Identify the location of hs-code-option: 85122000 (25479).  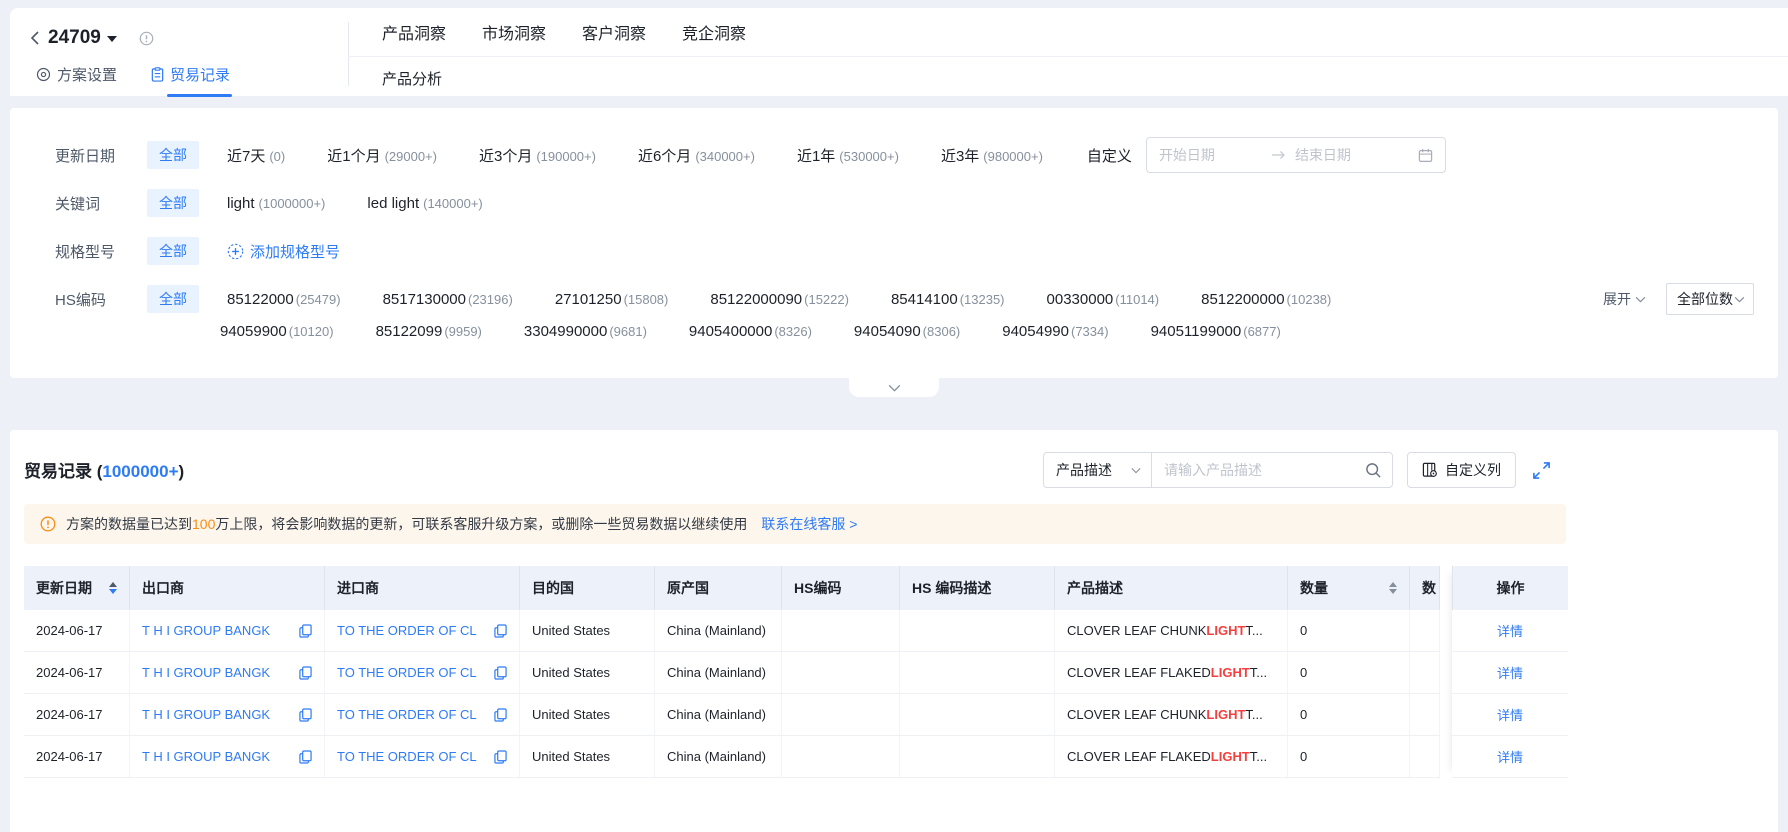
(284, 299).